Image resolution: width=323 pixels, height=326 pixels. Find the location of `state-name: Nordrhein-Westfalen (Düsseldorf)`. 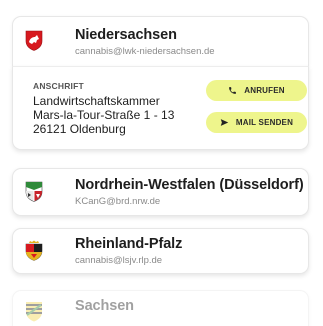

state-name: Nordrhein-Westfalen (Düsseldorf) is located at coordinates (189, 185).